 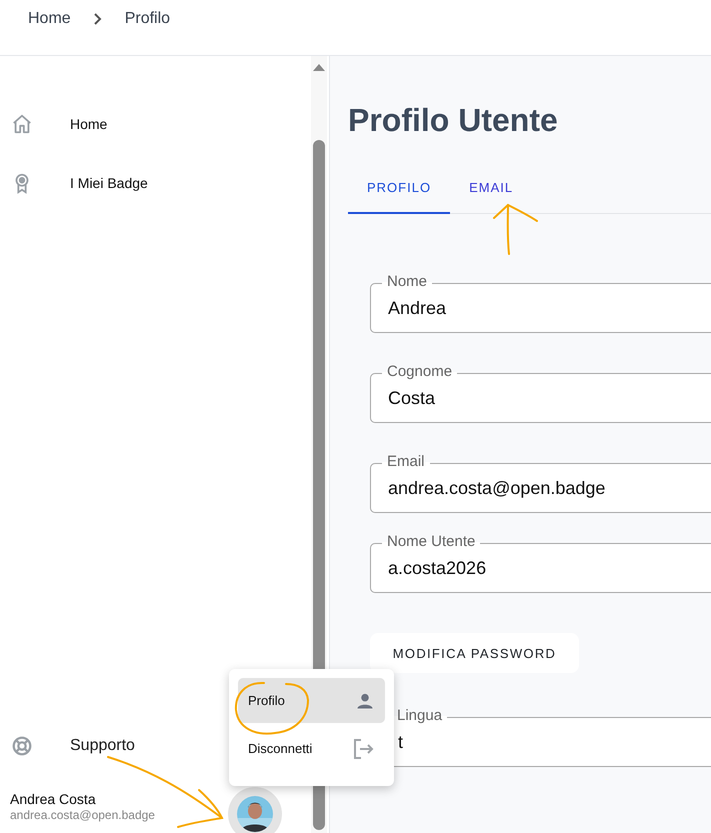 What do you see at coordinates (420, 372) in the screenshot?
I see `field-label: Cognome` at bounding box center [420, 372].